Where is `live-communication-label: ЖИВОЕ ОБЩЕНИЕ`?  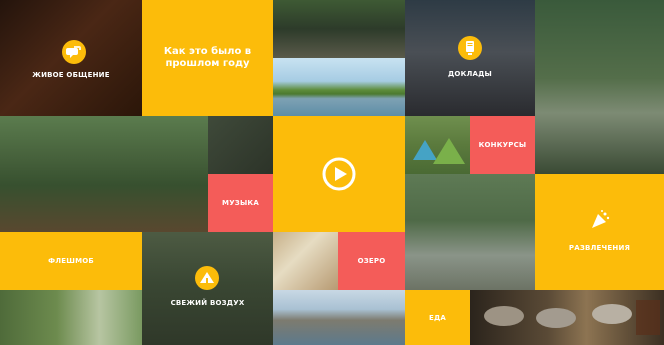
live-communication-label: ЖИВОЕ ОБЩЕНИЕ is located at coordinates (71, 75).